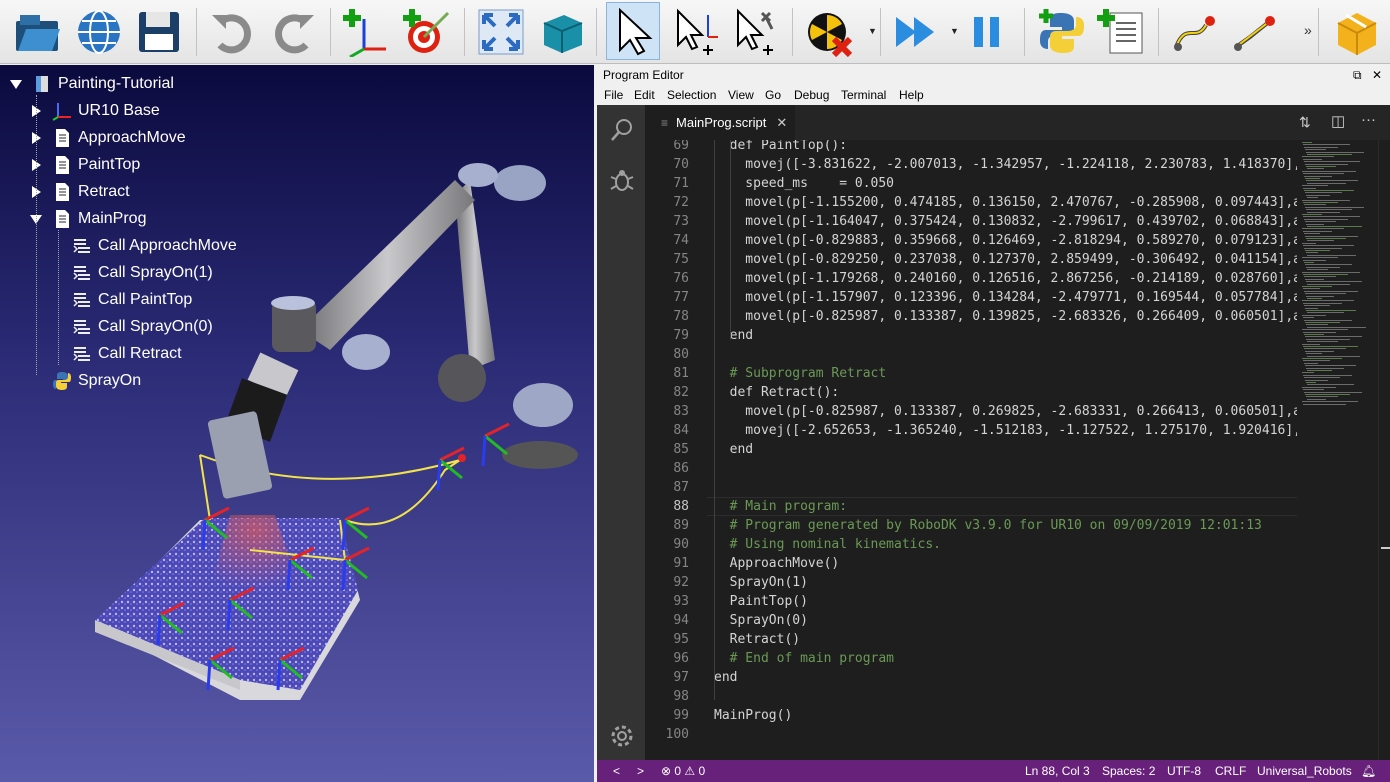 The height and width of the screenshot is (782, 1390). I want to click on vertical-scrollbar, so click(1384, 450).